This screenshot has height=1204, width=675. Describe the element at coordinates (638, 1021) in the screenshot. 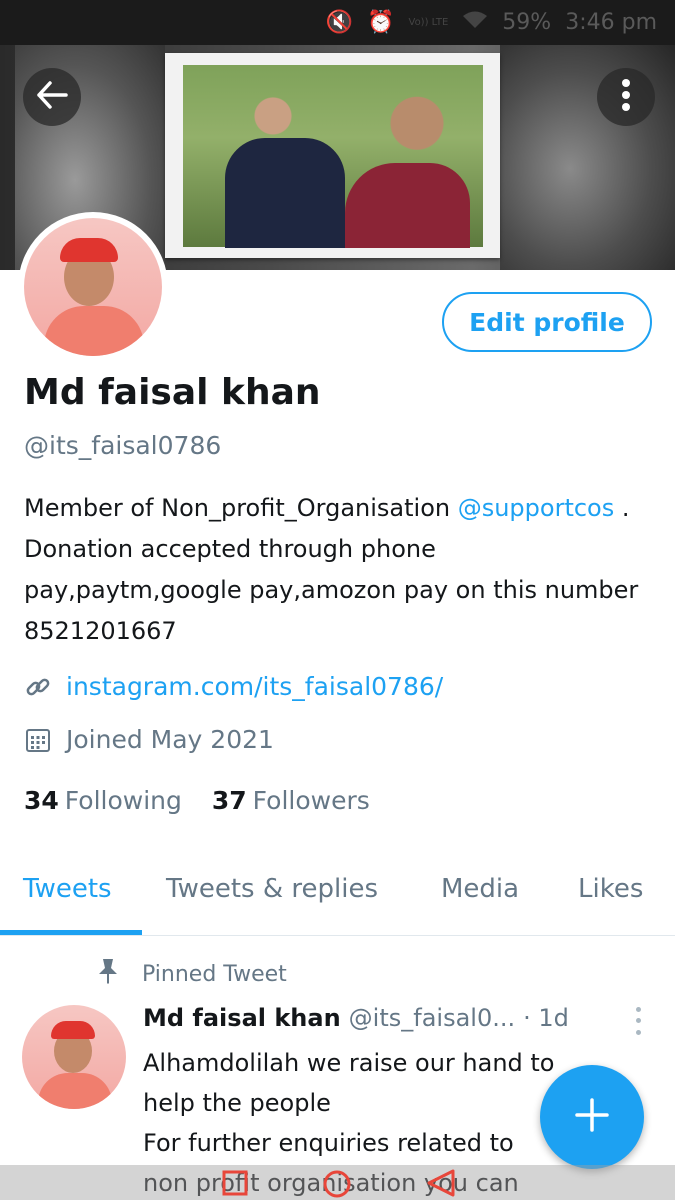

I see `tweet-options-button` at that location.